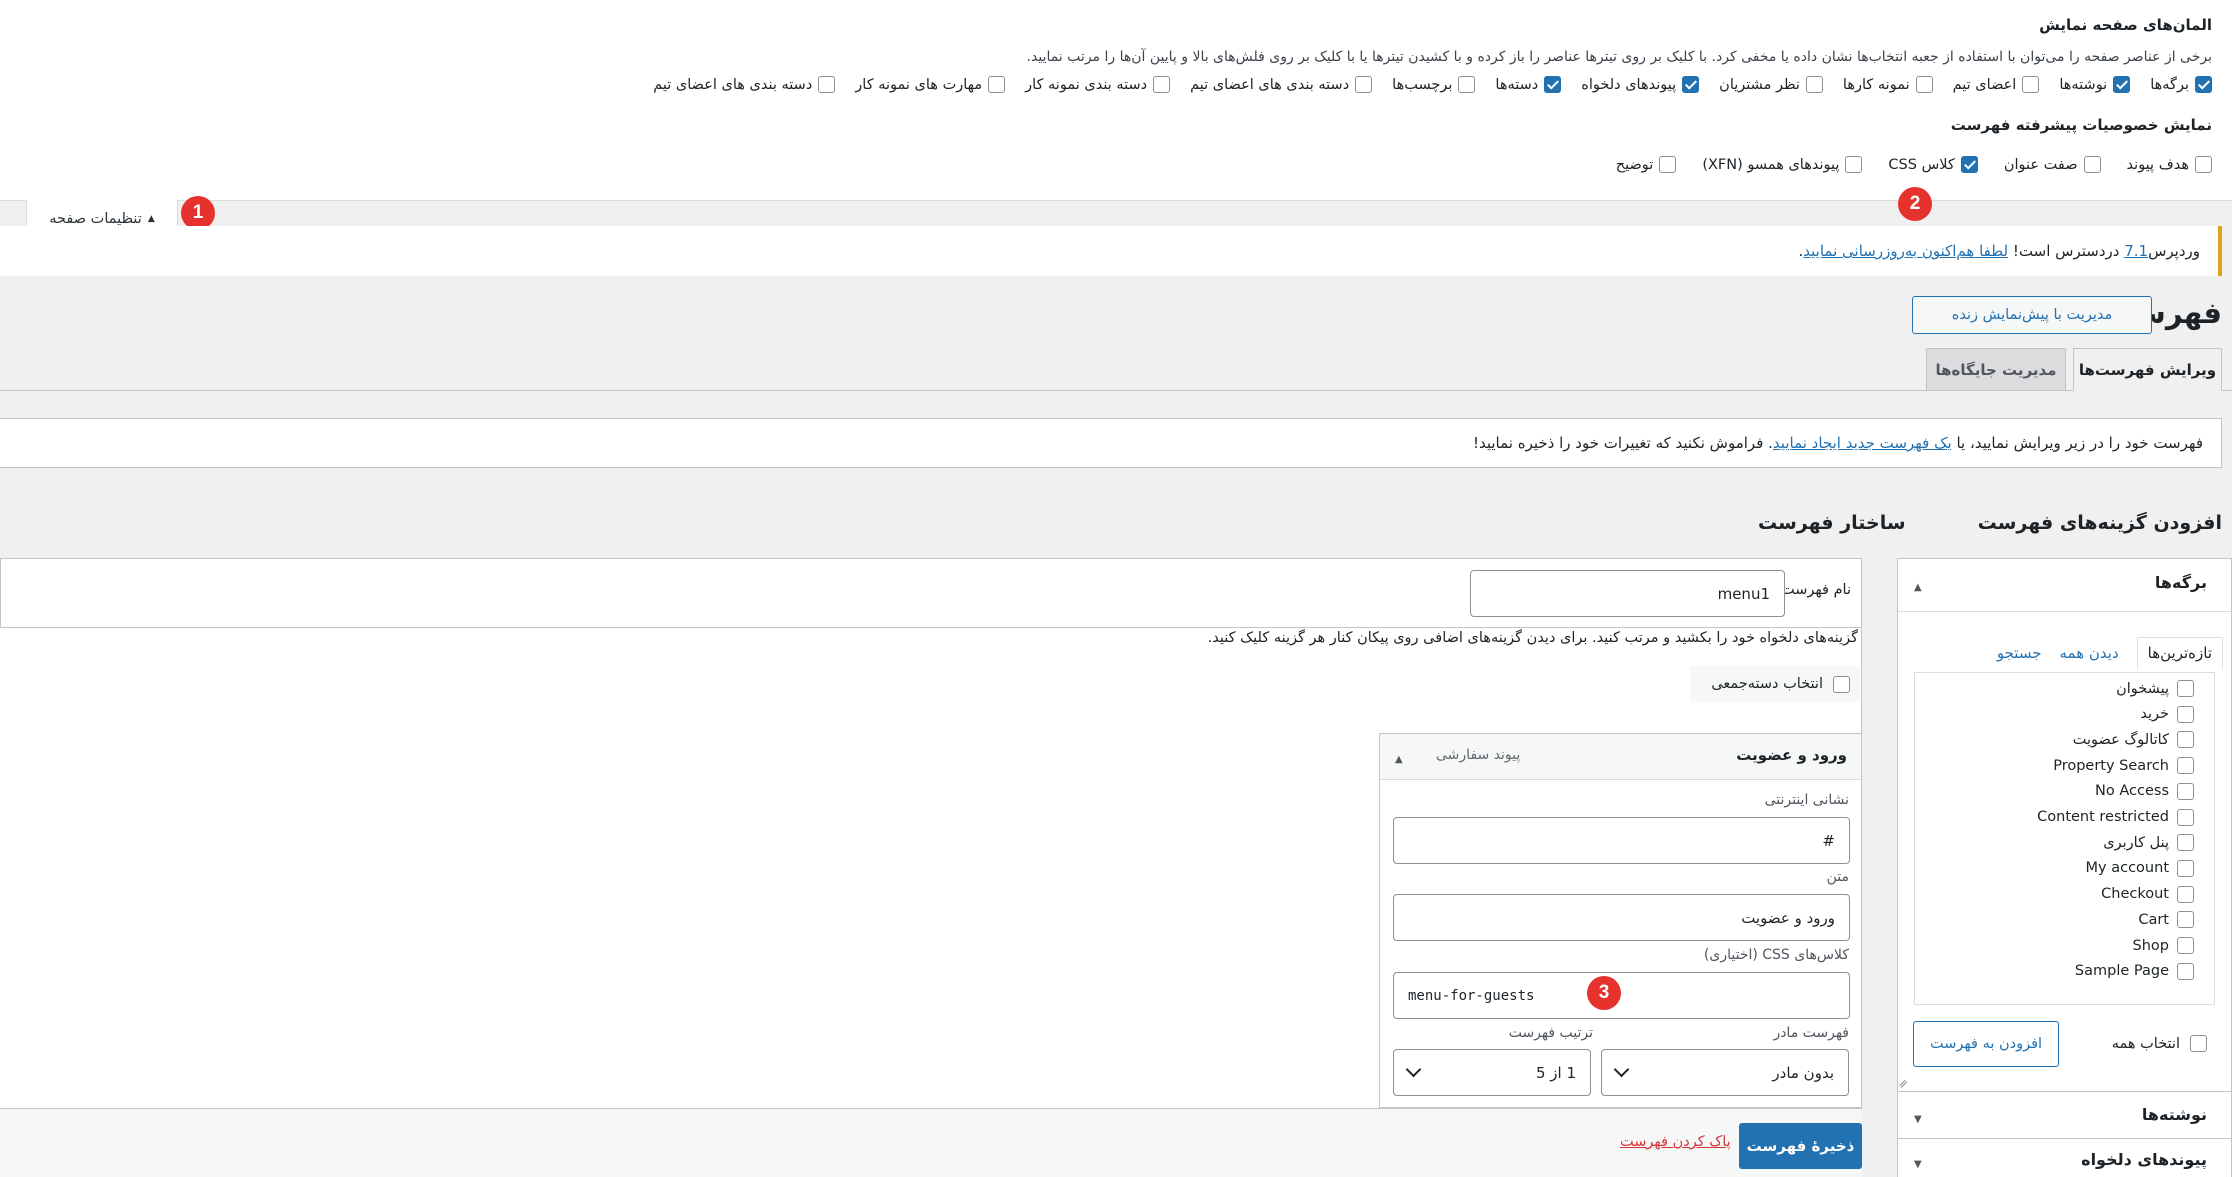 Image resolution: width=2232 pixels, height=1177 pixels. I want to click on page-list-item: خرید, so click(2167, 714).